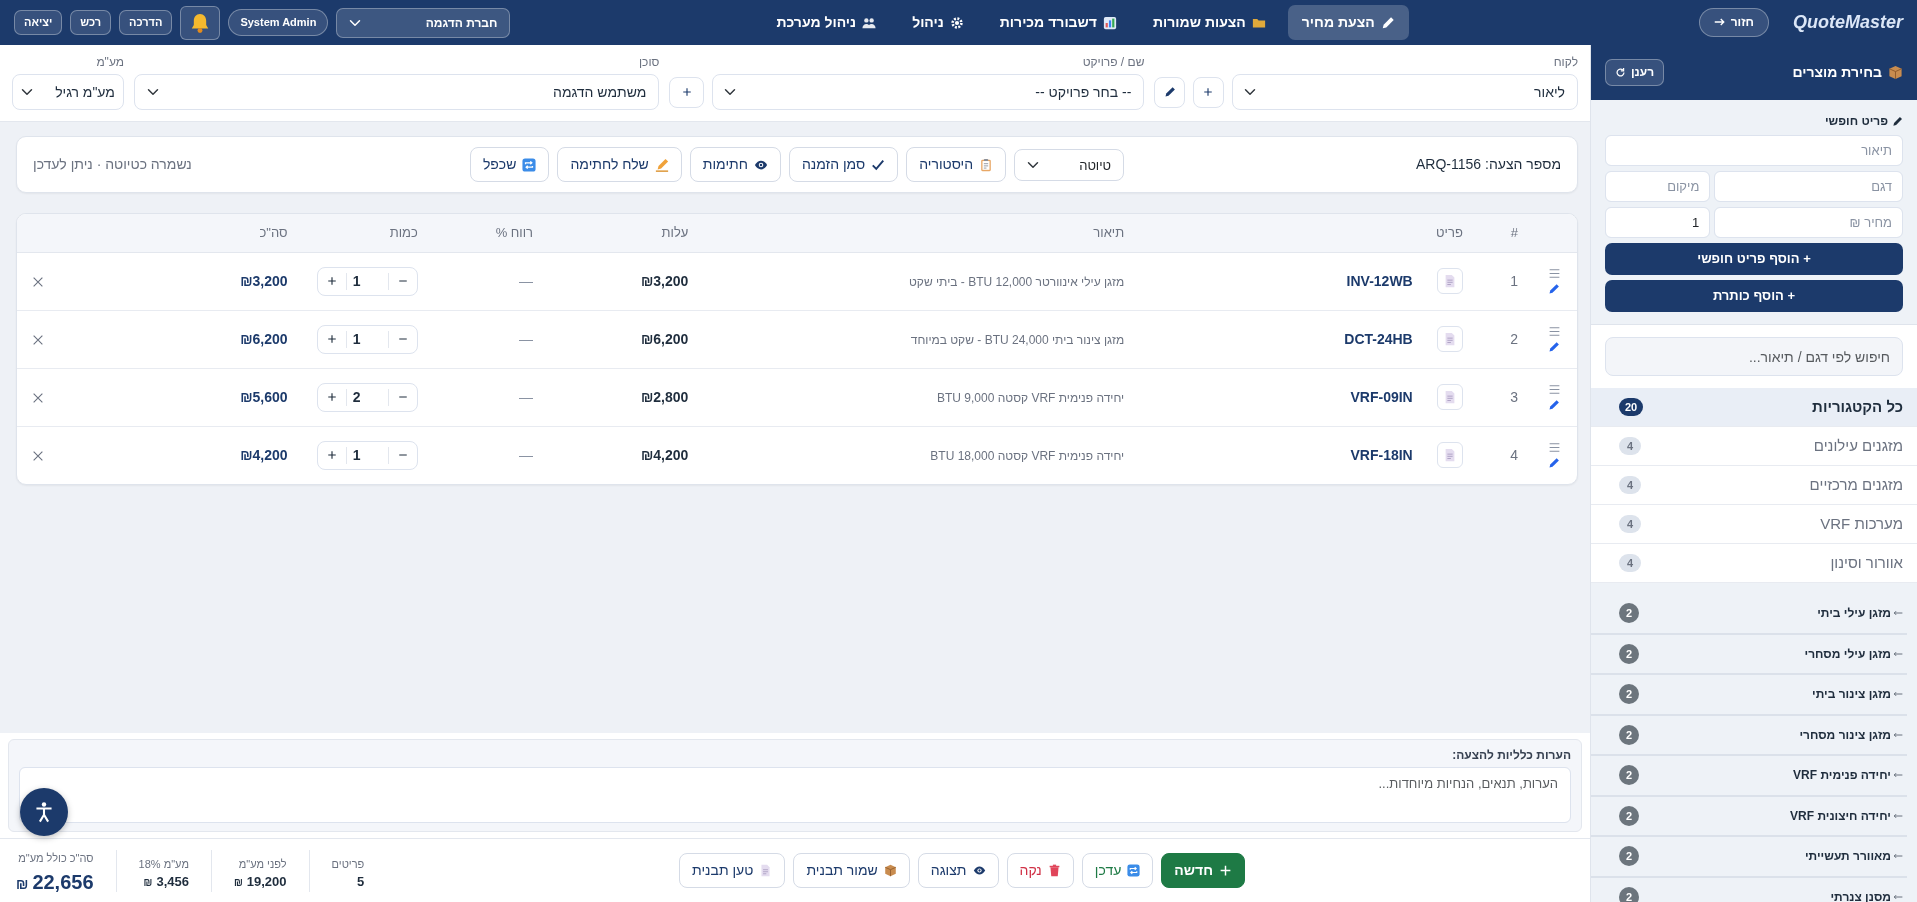 This screenshot has height=902, width=1917. Describe the element at coordinates (1348, 22) in the screenshot. I see `nav-tab: הצעת מחיר` at that location.